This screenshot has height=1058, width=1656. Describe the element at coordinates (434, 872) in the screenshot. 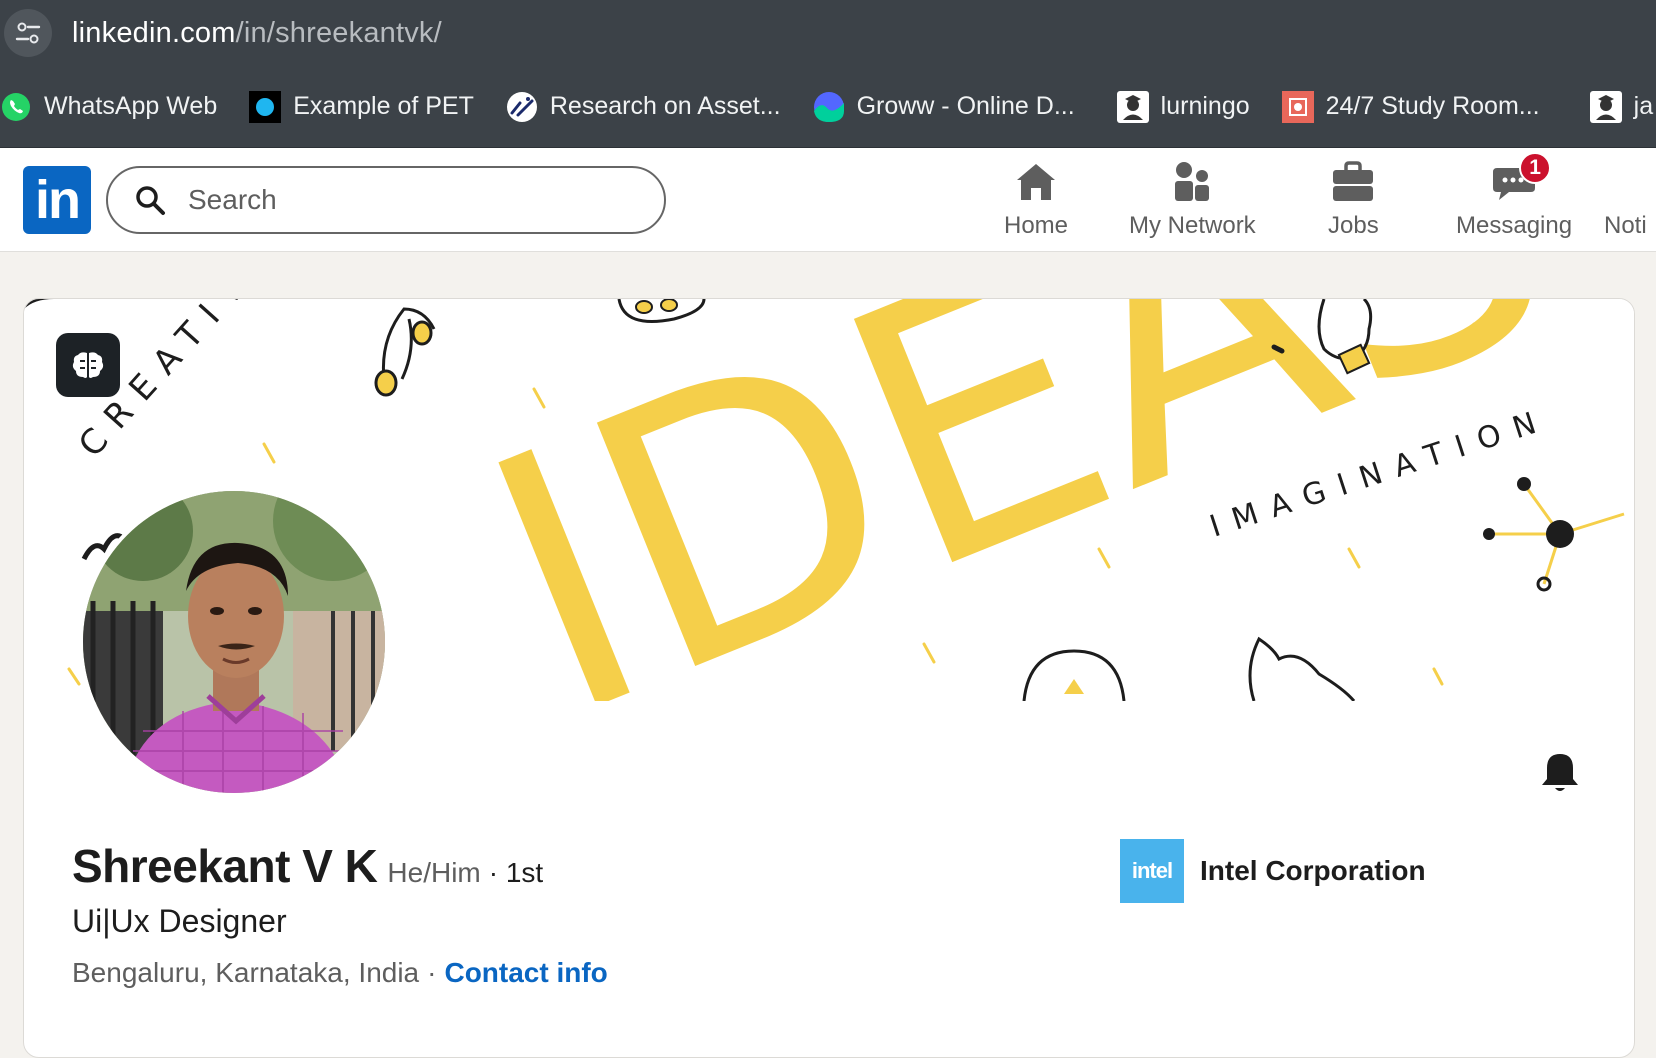

I see `profile-pronouns: He/Him` at that location.